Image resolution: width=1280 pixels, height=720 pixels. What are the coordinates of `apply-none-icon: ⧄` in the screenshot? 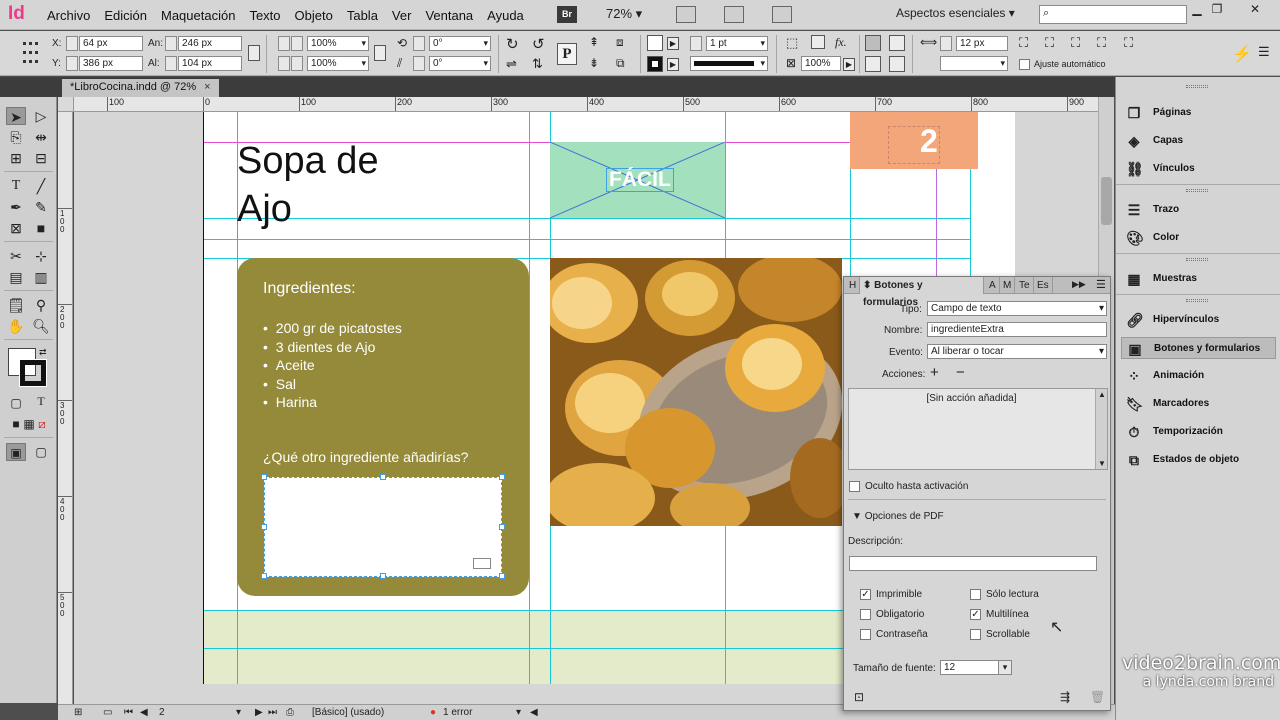 It's located at (42, 424).